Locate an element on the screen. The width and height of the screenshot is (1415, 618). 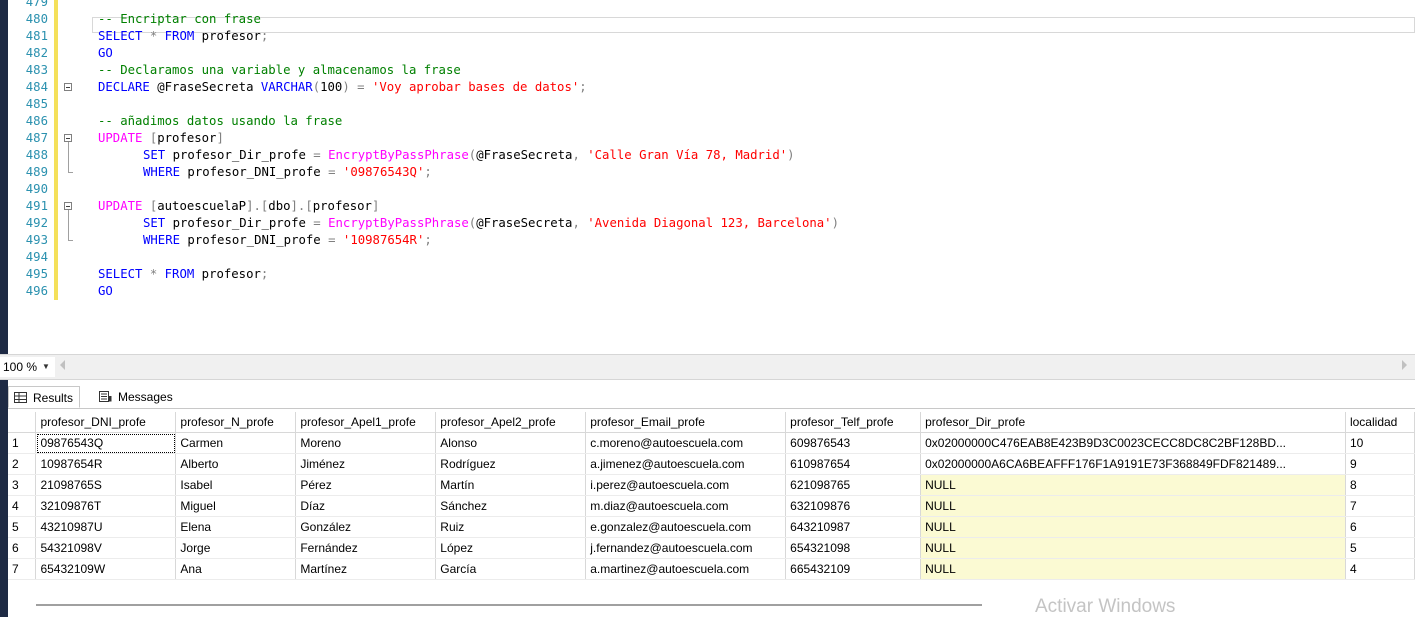
grid-cell: 632109876 is located at coordinates (853, 506).